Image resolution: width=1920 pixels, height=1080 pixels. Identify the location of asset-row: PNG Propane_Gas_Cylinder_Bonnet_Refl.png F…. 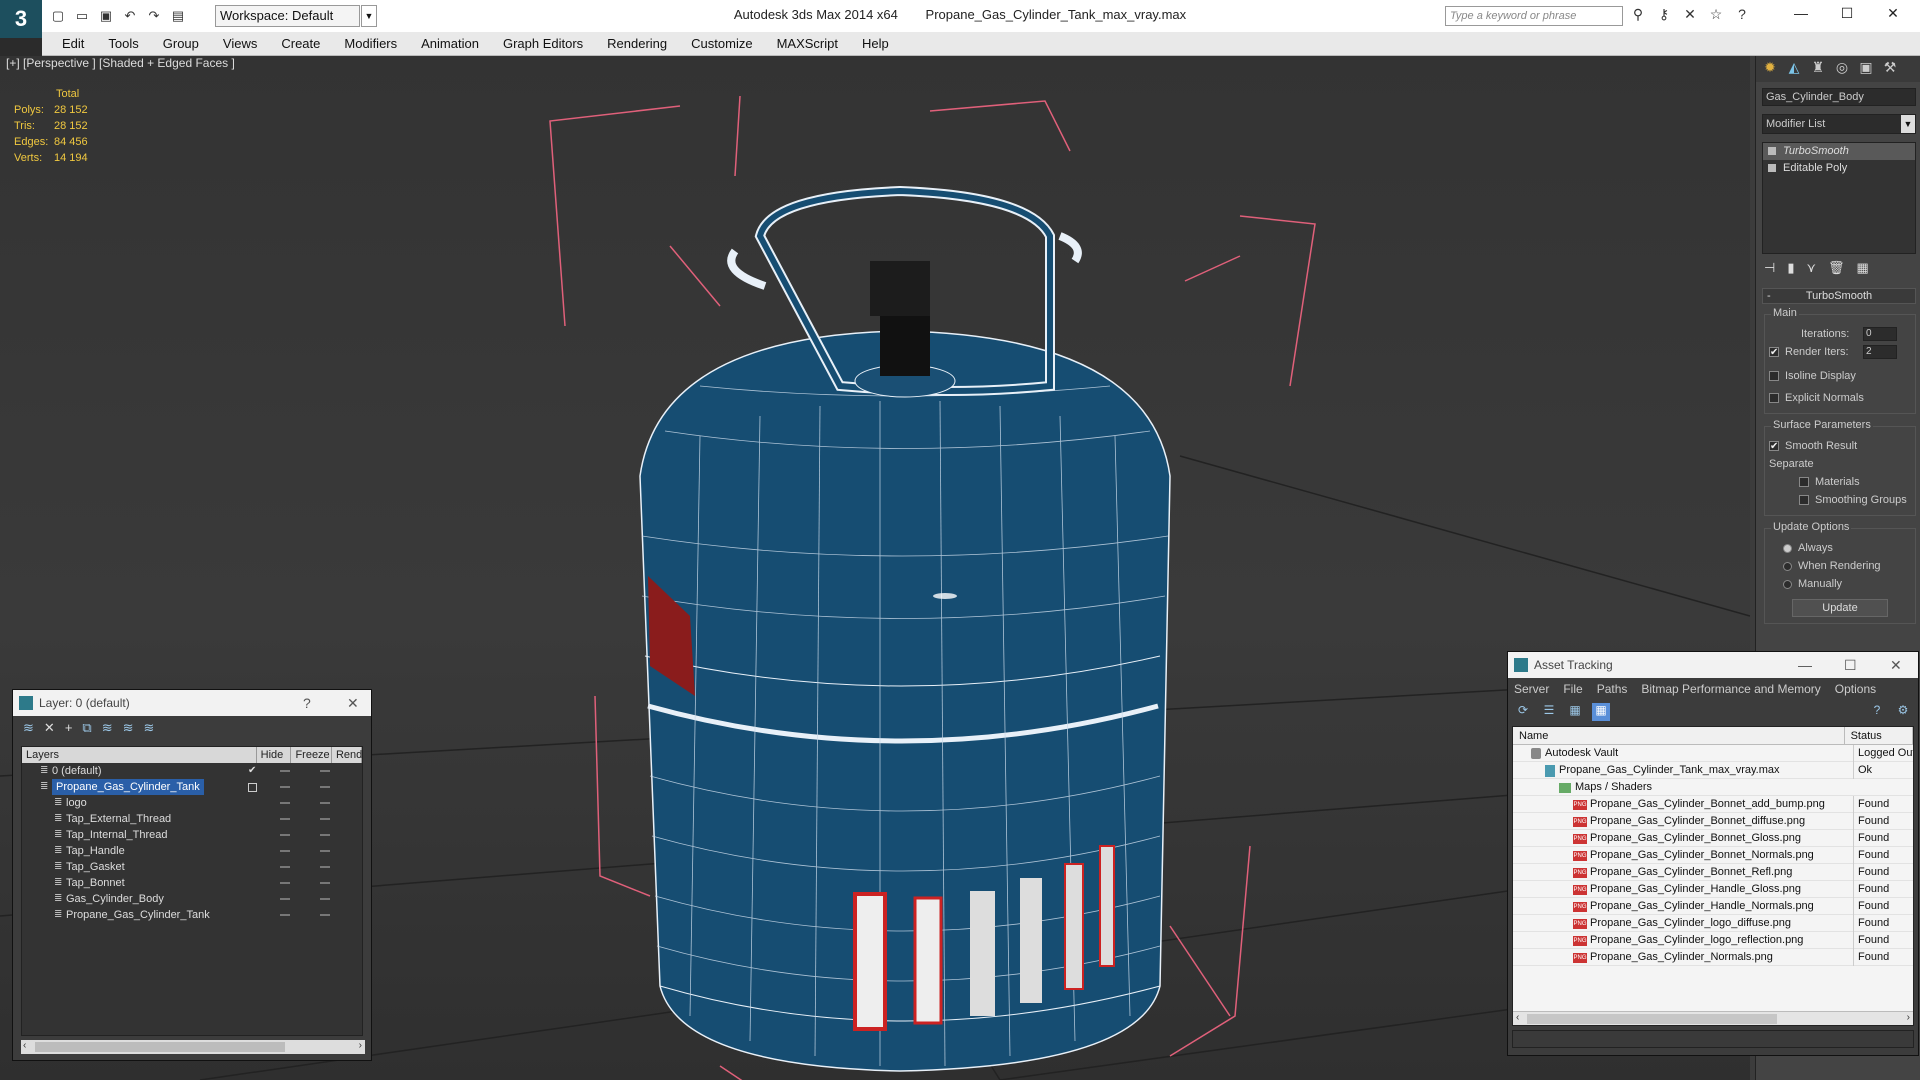
(1713, 872).